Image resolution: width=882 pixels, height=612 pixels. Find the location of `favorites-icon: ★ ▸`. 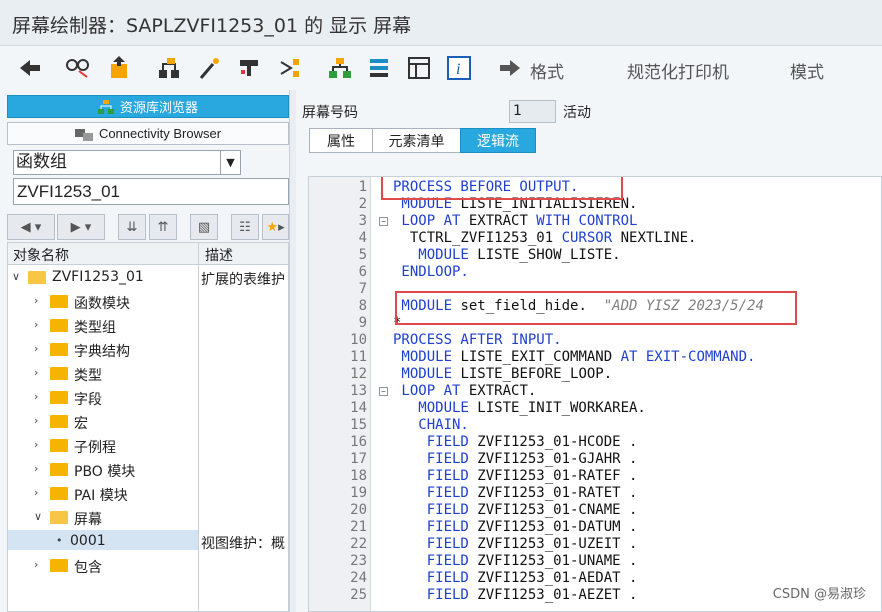

favorites-icon: ★ ▸ is located at coordinates (275, 227).